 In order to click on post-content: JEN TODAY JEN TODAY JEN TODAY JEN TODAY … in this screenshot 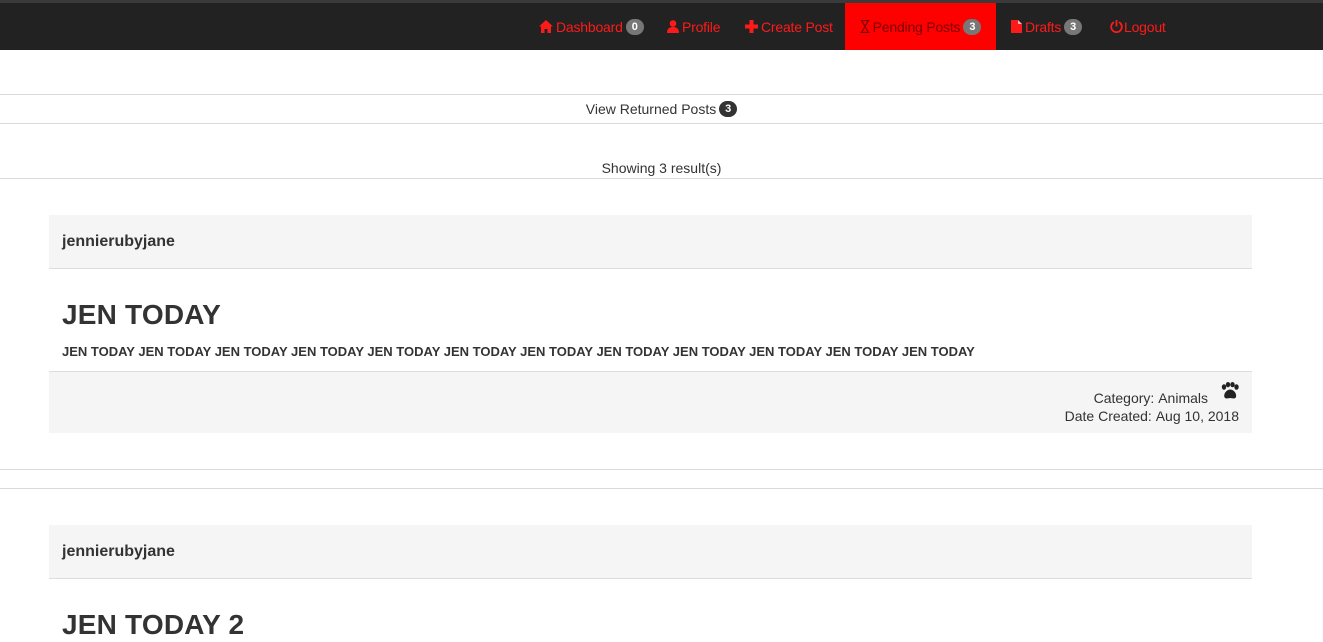, I will do `click(518, 351)`.